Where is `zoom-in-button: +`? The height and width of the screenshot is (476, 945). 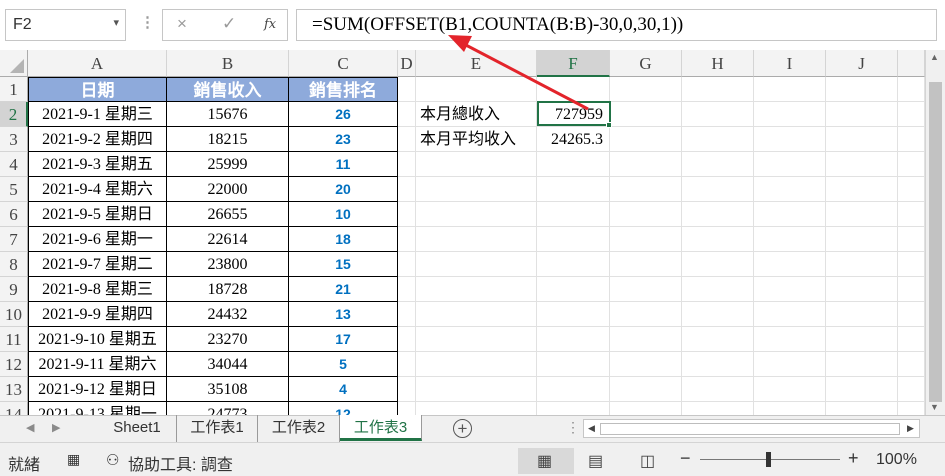 zoom-in-button: + is located at coordinates (853, 458).